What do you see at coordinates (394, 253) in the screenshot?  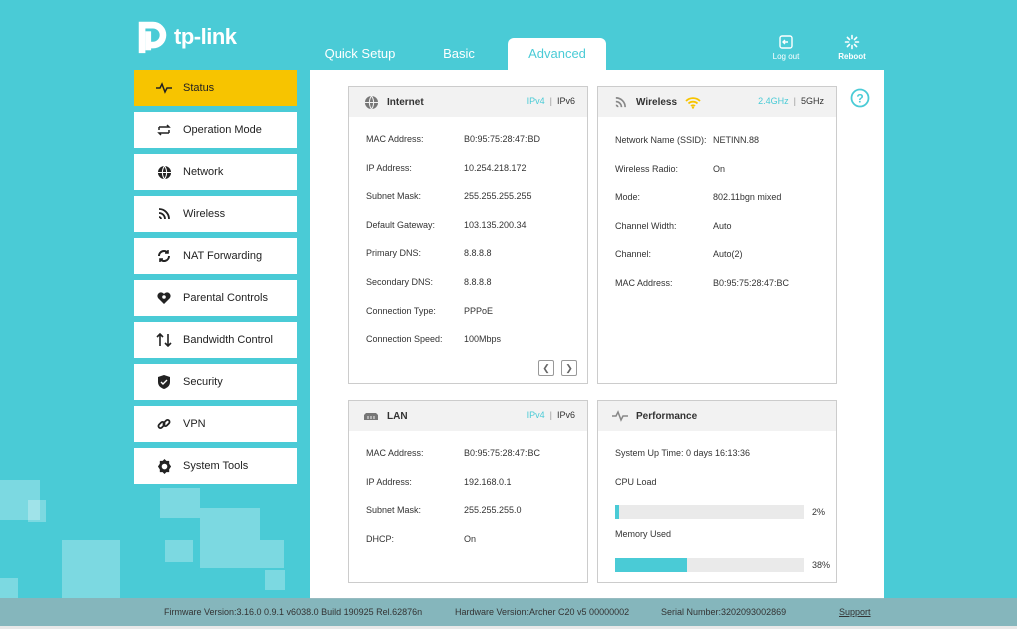 I see `info-label: Primary DNS:` at bounding box center [394, 253].